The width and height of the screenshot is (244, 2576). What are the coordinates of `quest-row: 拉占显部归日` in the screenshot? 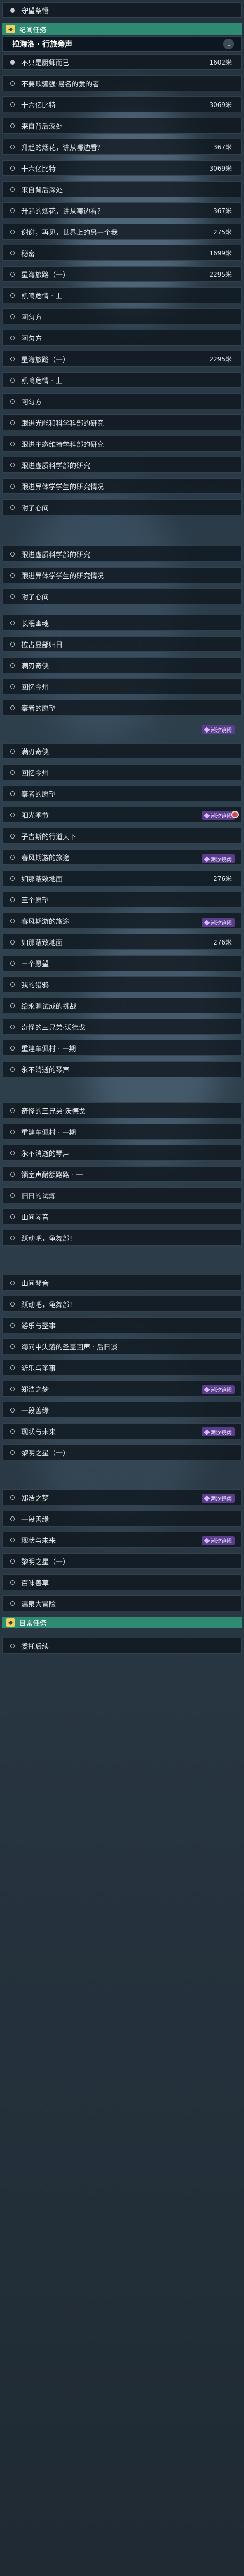 It's located at (122, 644).